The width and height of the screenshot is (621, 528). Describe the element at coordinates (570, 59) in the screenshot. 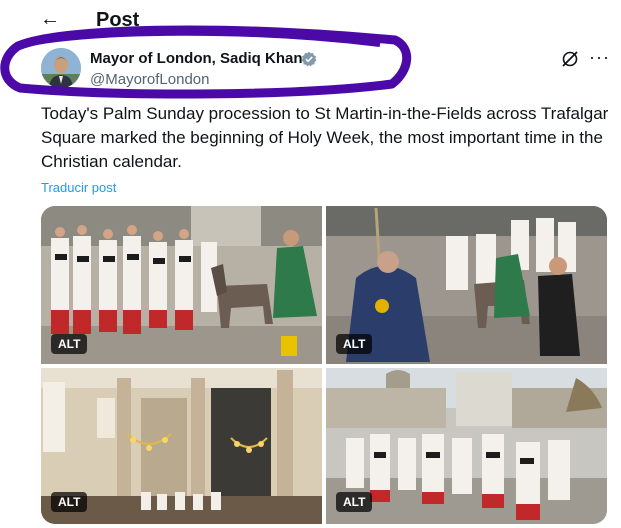

I see `grok-icon` at that location.